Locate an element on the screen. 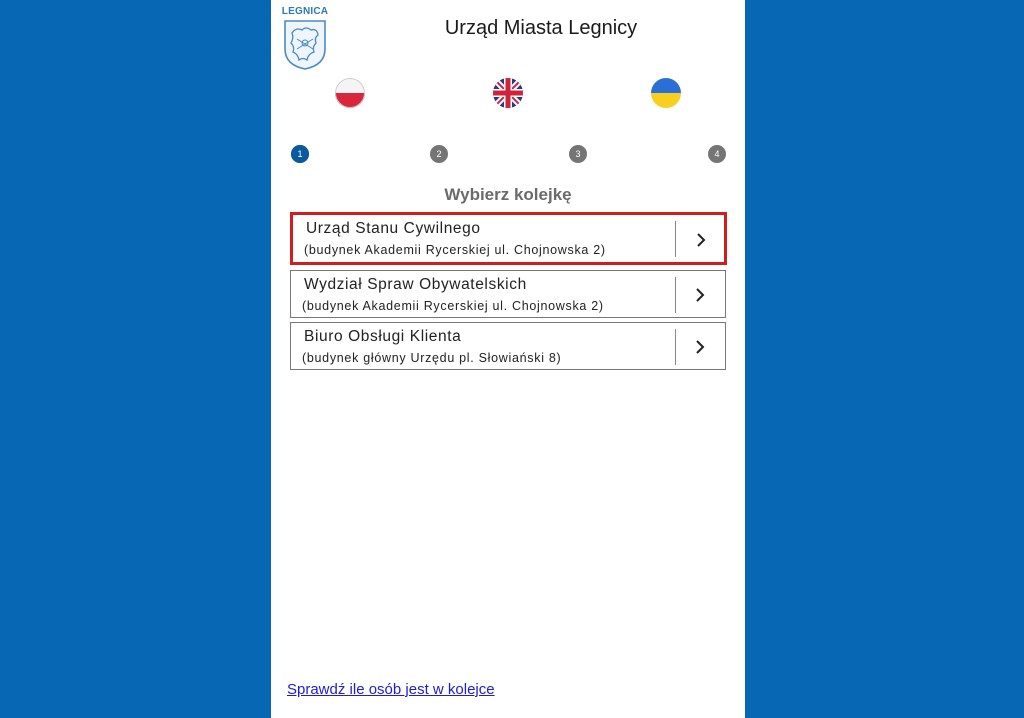  city-logo: LEGNICA is located at coordinates (305, 38).